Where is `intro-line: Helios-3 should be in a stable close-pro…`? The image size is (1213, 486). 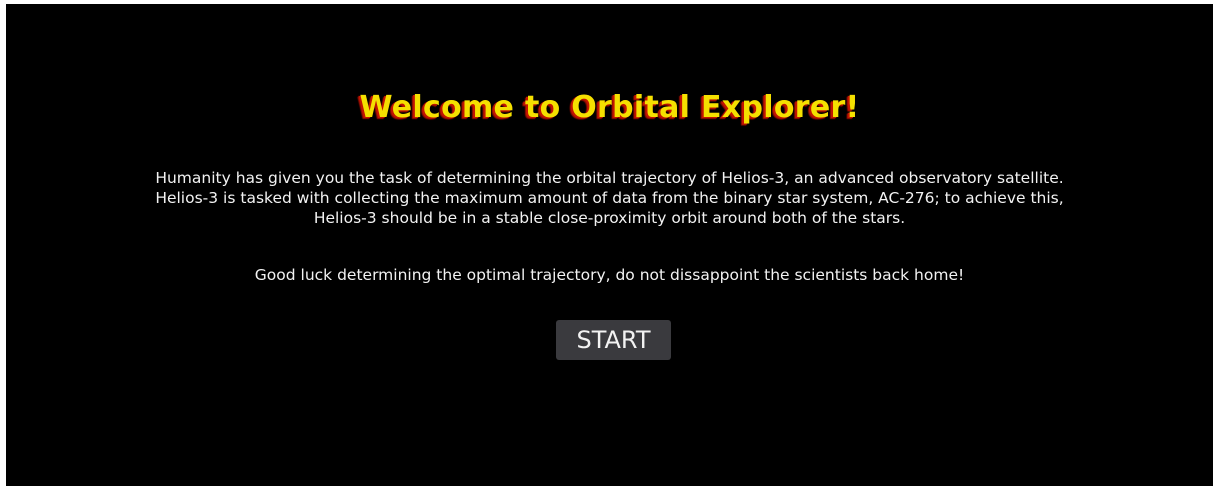 intro-line: Helios-3 should be in a stable close-pro… is located at coordinates (609, 218).